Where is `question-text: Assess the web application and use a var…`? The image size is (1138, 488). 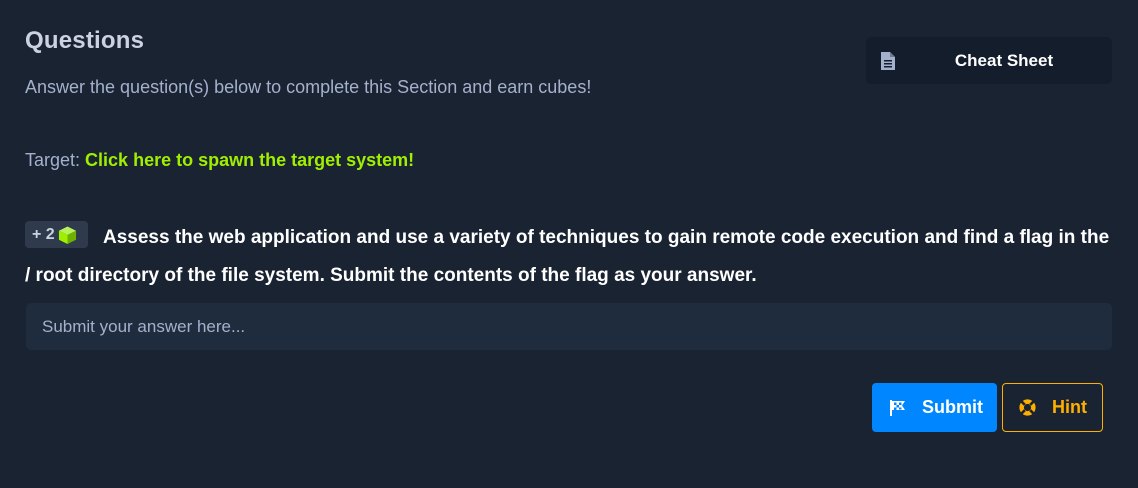 question-text: Assess the web application and use a var… is located at coordinates (567, 256).